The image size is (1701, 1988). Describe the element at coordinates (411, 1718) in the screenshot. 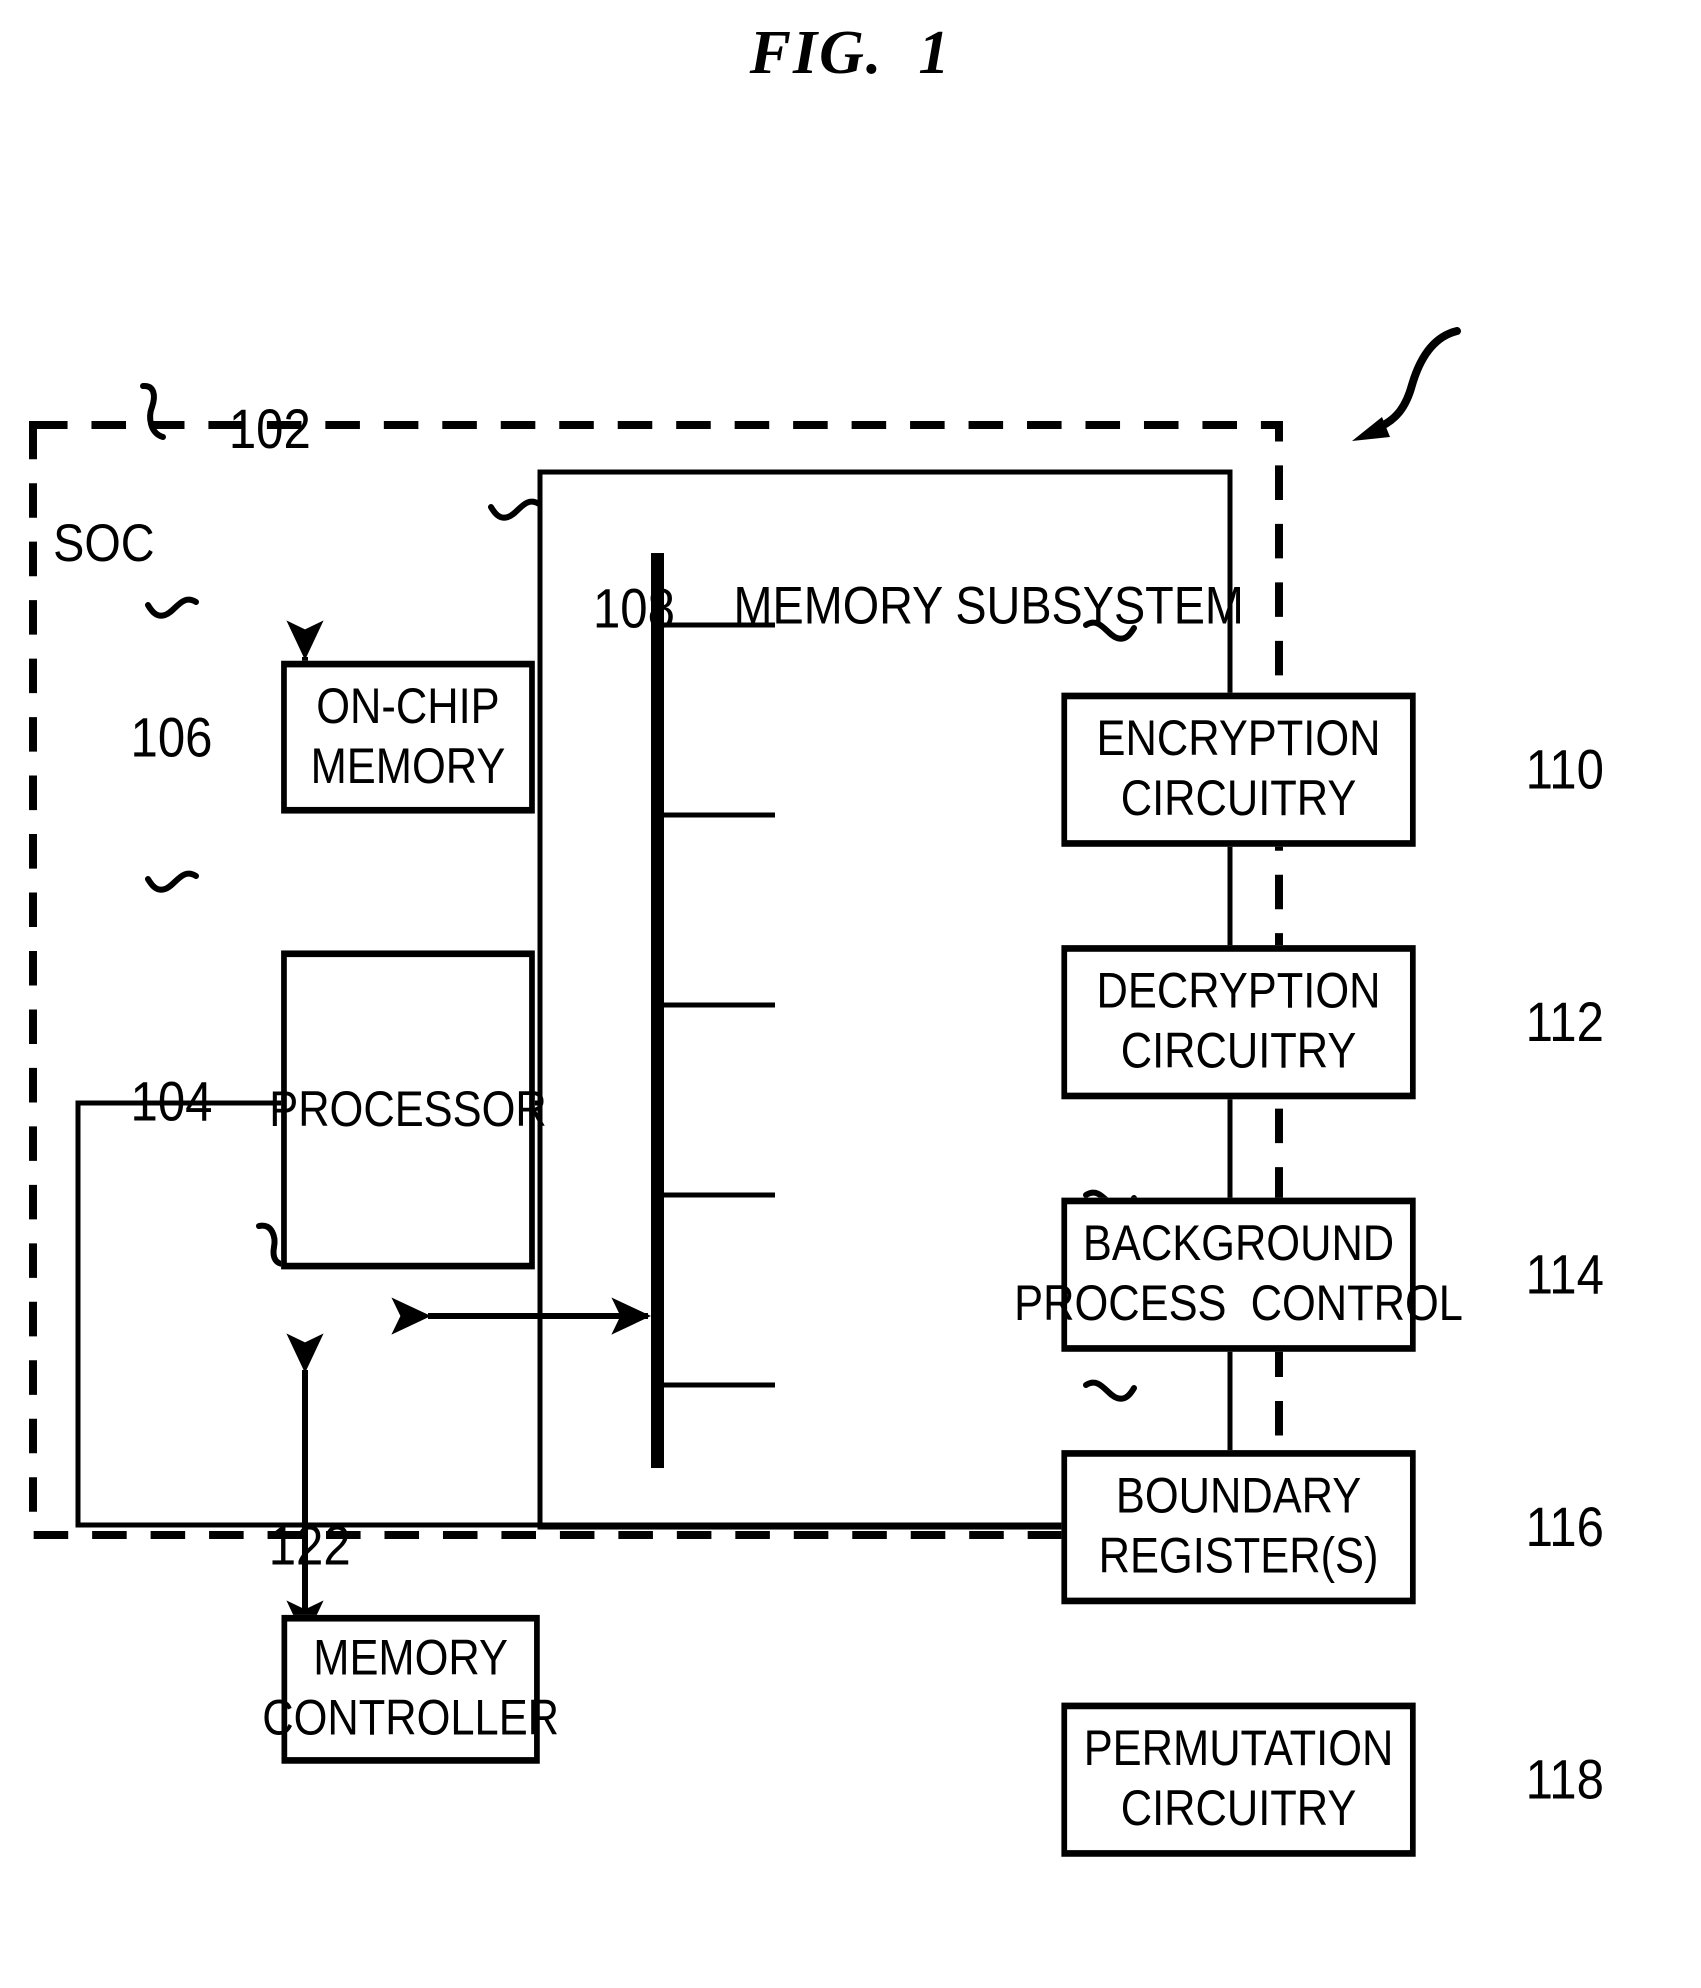

I see `memory-controller-line2: CONTROLLER` at that location.